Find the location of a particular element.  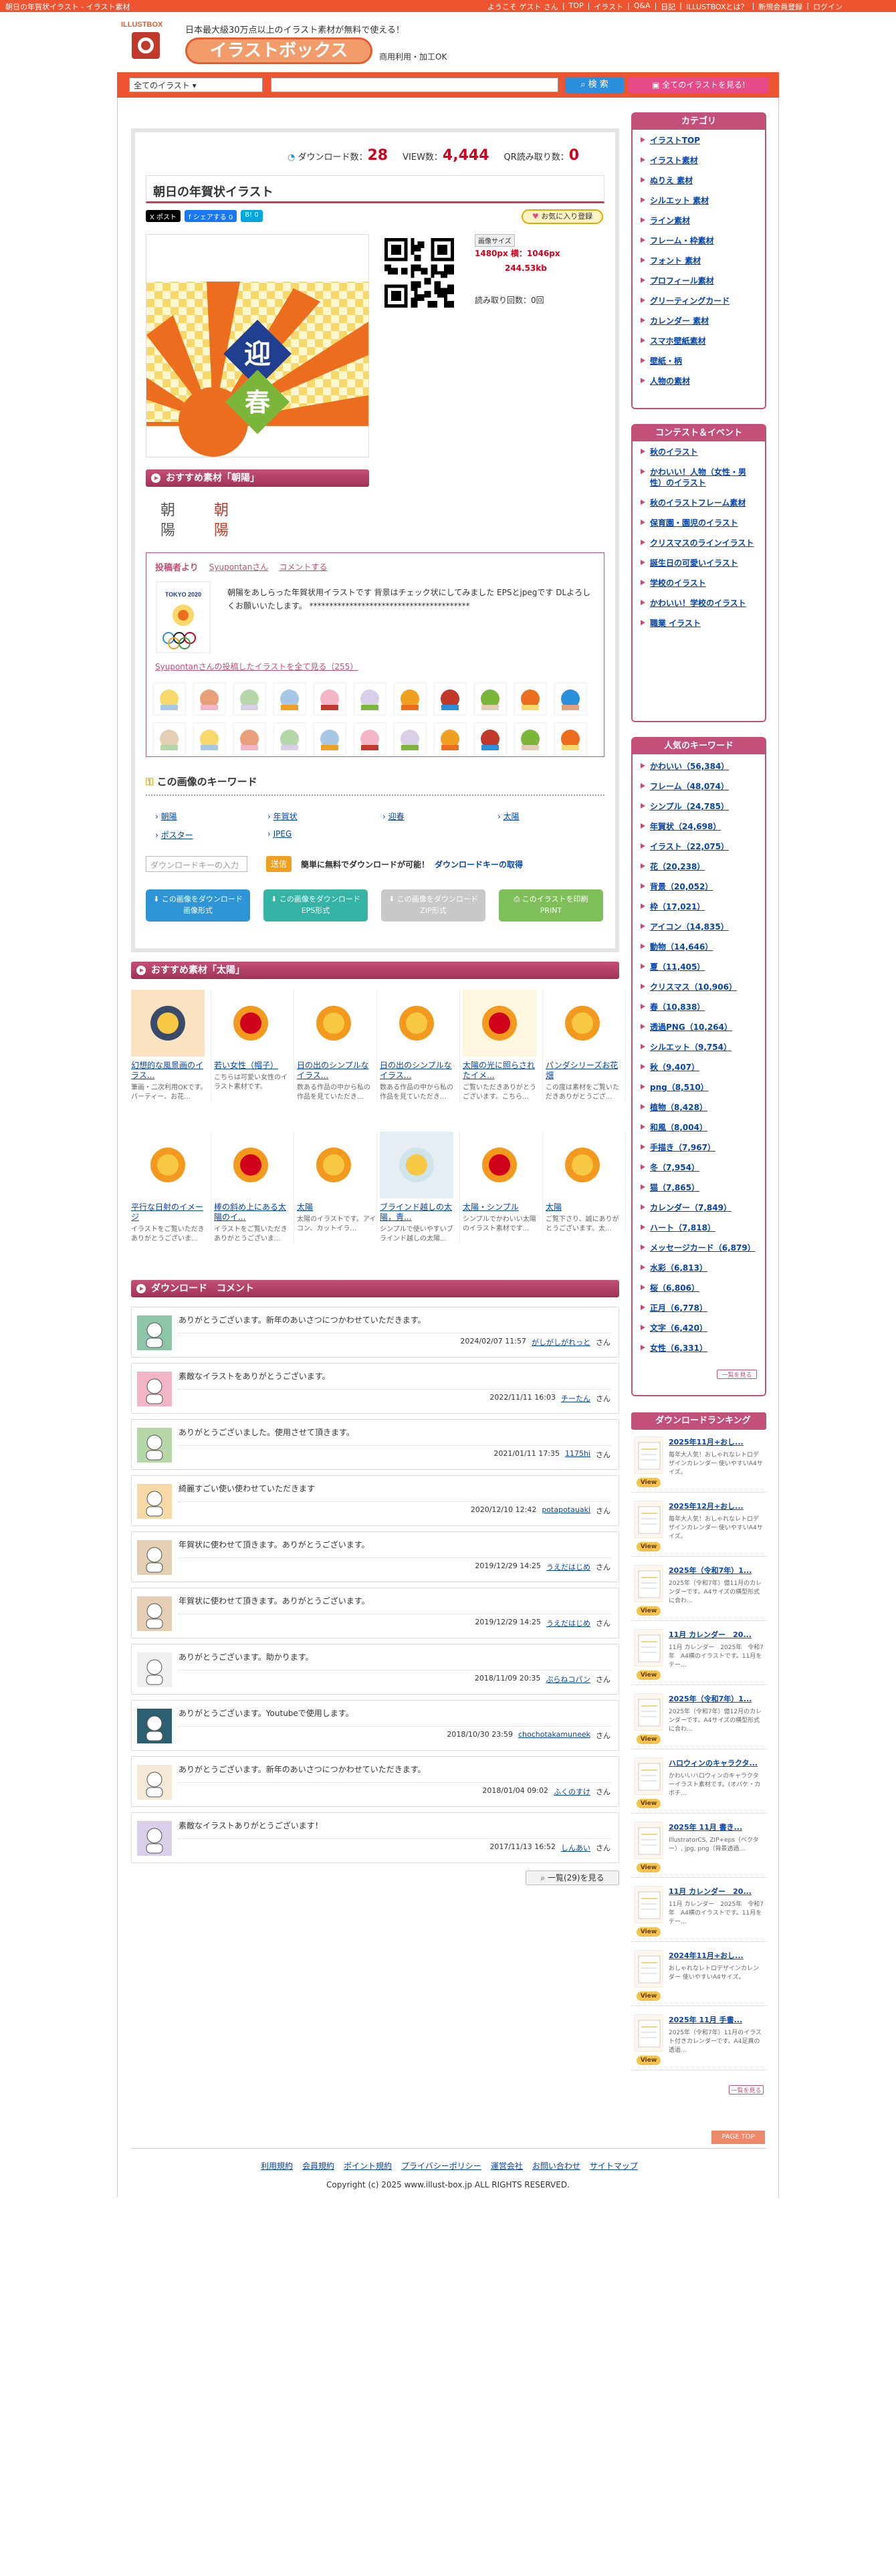

poster-all-link: Syupontanさんの投稿したイラストを全て見る（255） is located at coordinates (256, 666).